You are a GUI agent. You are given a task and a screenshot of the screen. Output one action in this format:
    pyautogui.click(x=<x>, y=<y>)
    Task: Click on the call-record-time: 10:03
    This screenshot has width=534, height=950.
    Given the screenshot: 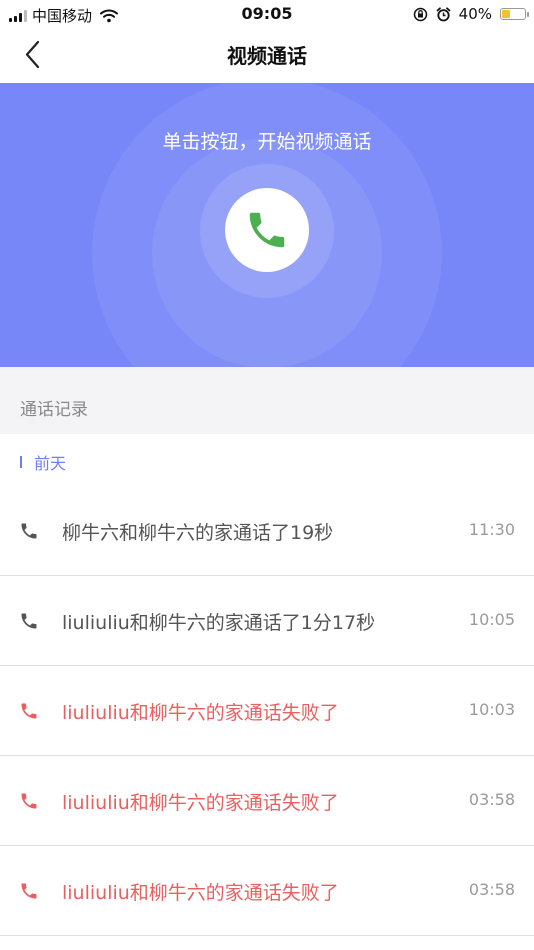 What is the action you would take?
    pyautogui.click(x=491, y=709)
    